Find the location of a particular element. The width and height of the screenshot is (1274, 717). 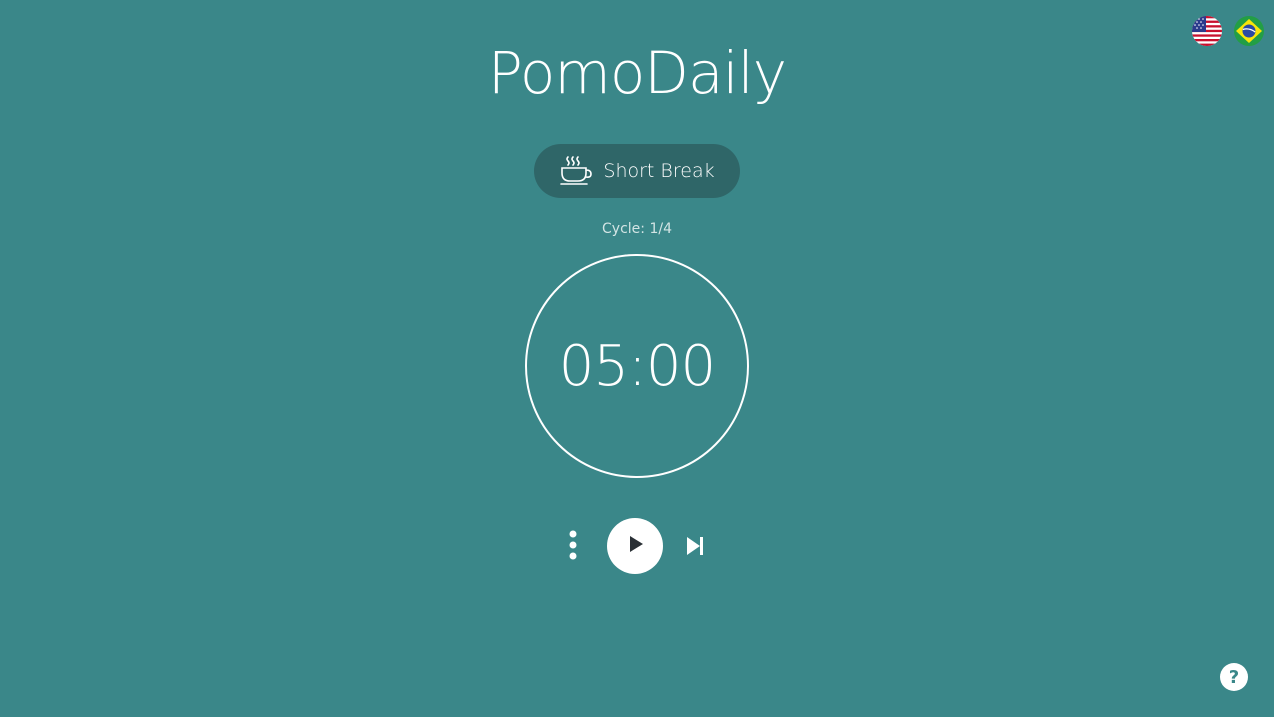

mode-button: Short Break is located at coordinates (637, 171).